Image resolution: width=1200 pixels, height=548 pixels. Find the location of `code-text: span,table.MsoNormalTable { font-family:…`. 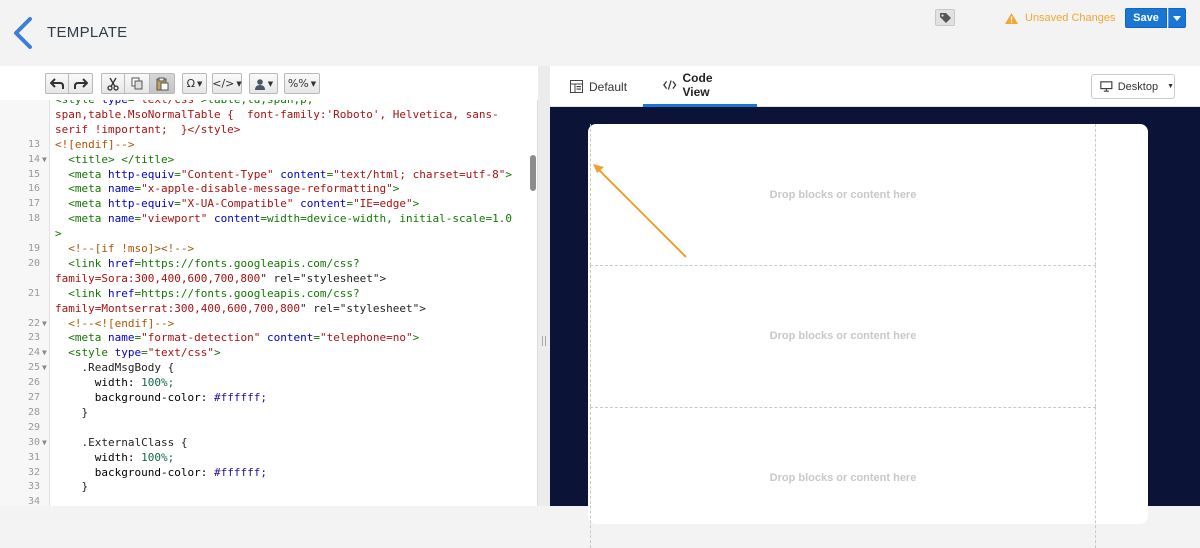

code-text: span,table.MsoNormalTable { font-family:… is located at coordinates (277, 114).